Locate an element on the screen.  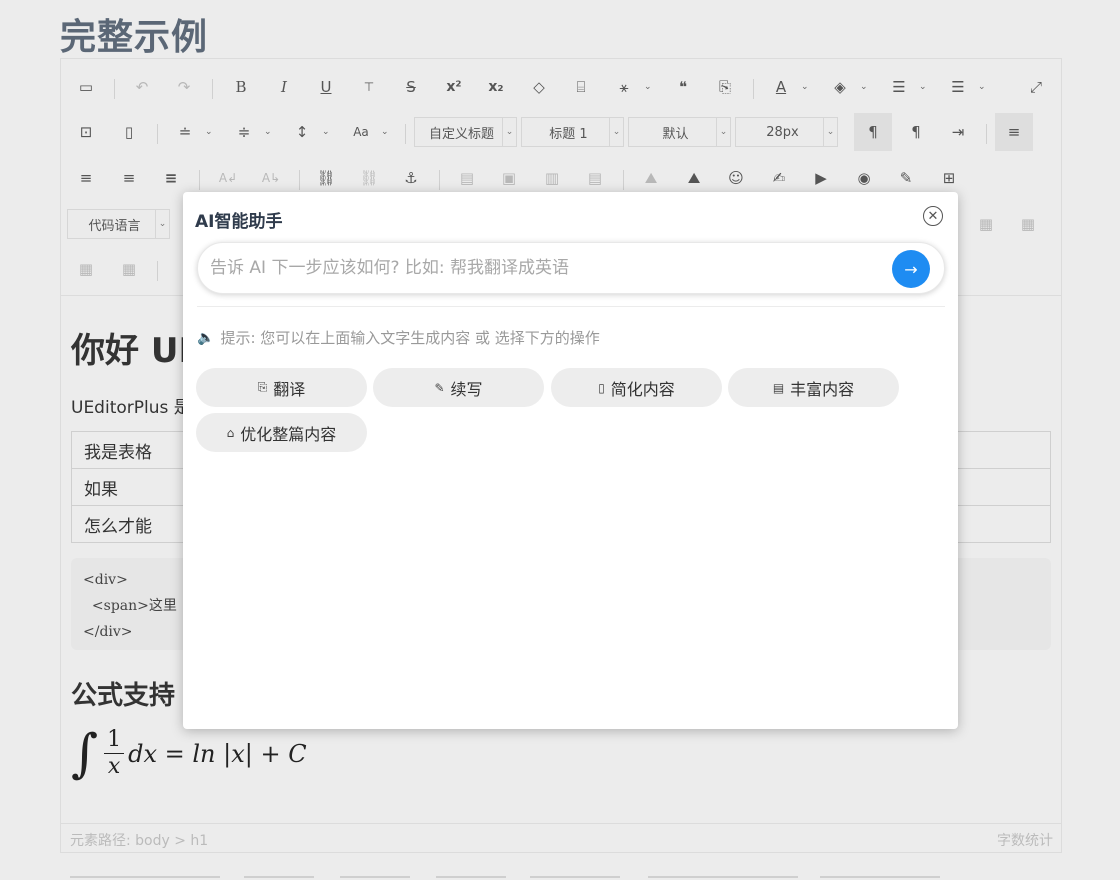
code-language-select: 代码语言 ⌄ is located at coordinates (118, 224).